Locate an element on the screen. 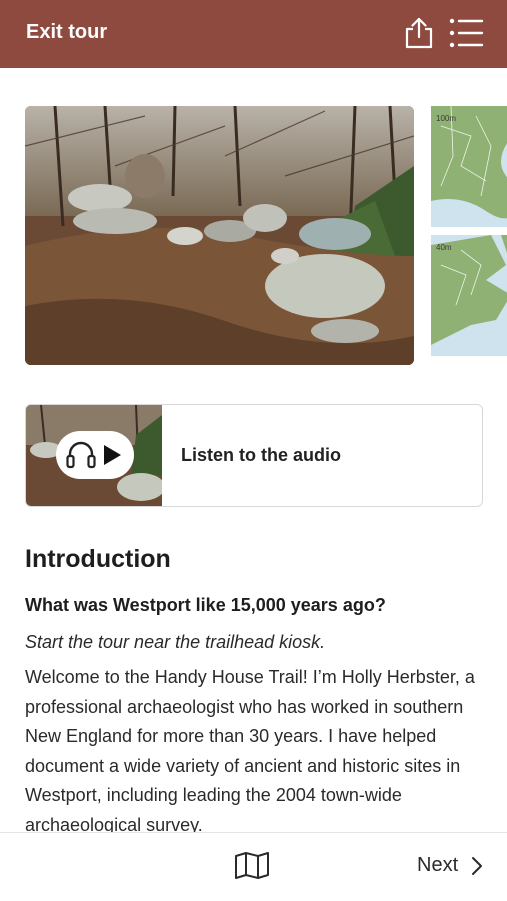 This screenshot has height=901, width=507. section-heading: Introduction is located at coordinates (98, 559).